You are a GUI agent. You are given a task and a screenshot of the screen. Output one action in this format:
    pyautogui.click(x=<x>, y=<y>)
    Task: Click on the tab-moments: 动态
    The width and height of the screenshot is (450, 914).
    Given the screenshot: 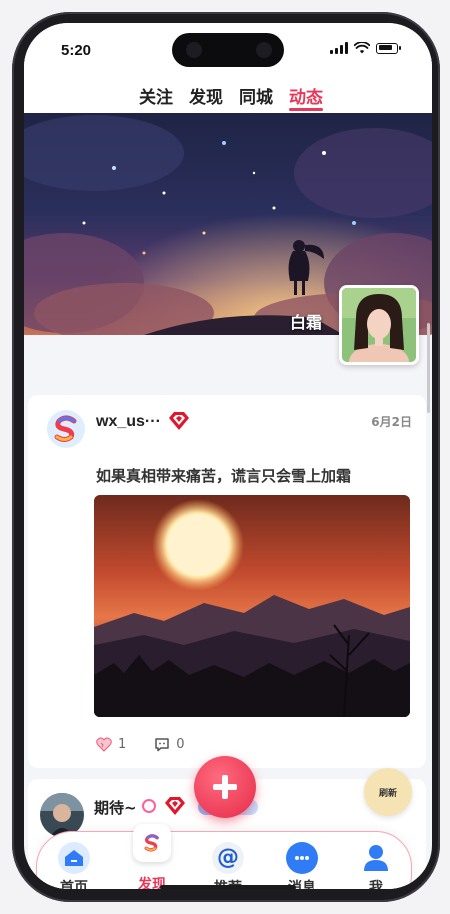 What is the action you would take?
    pyautogui.click(x=306, y=94)
    